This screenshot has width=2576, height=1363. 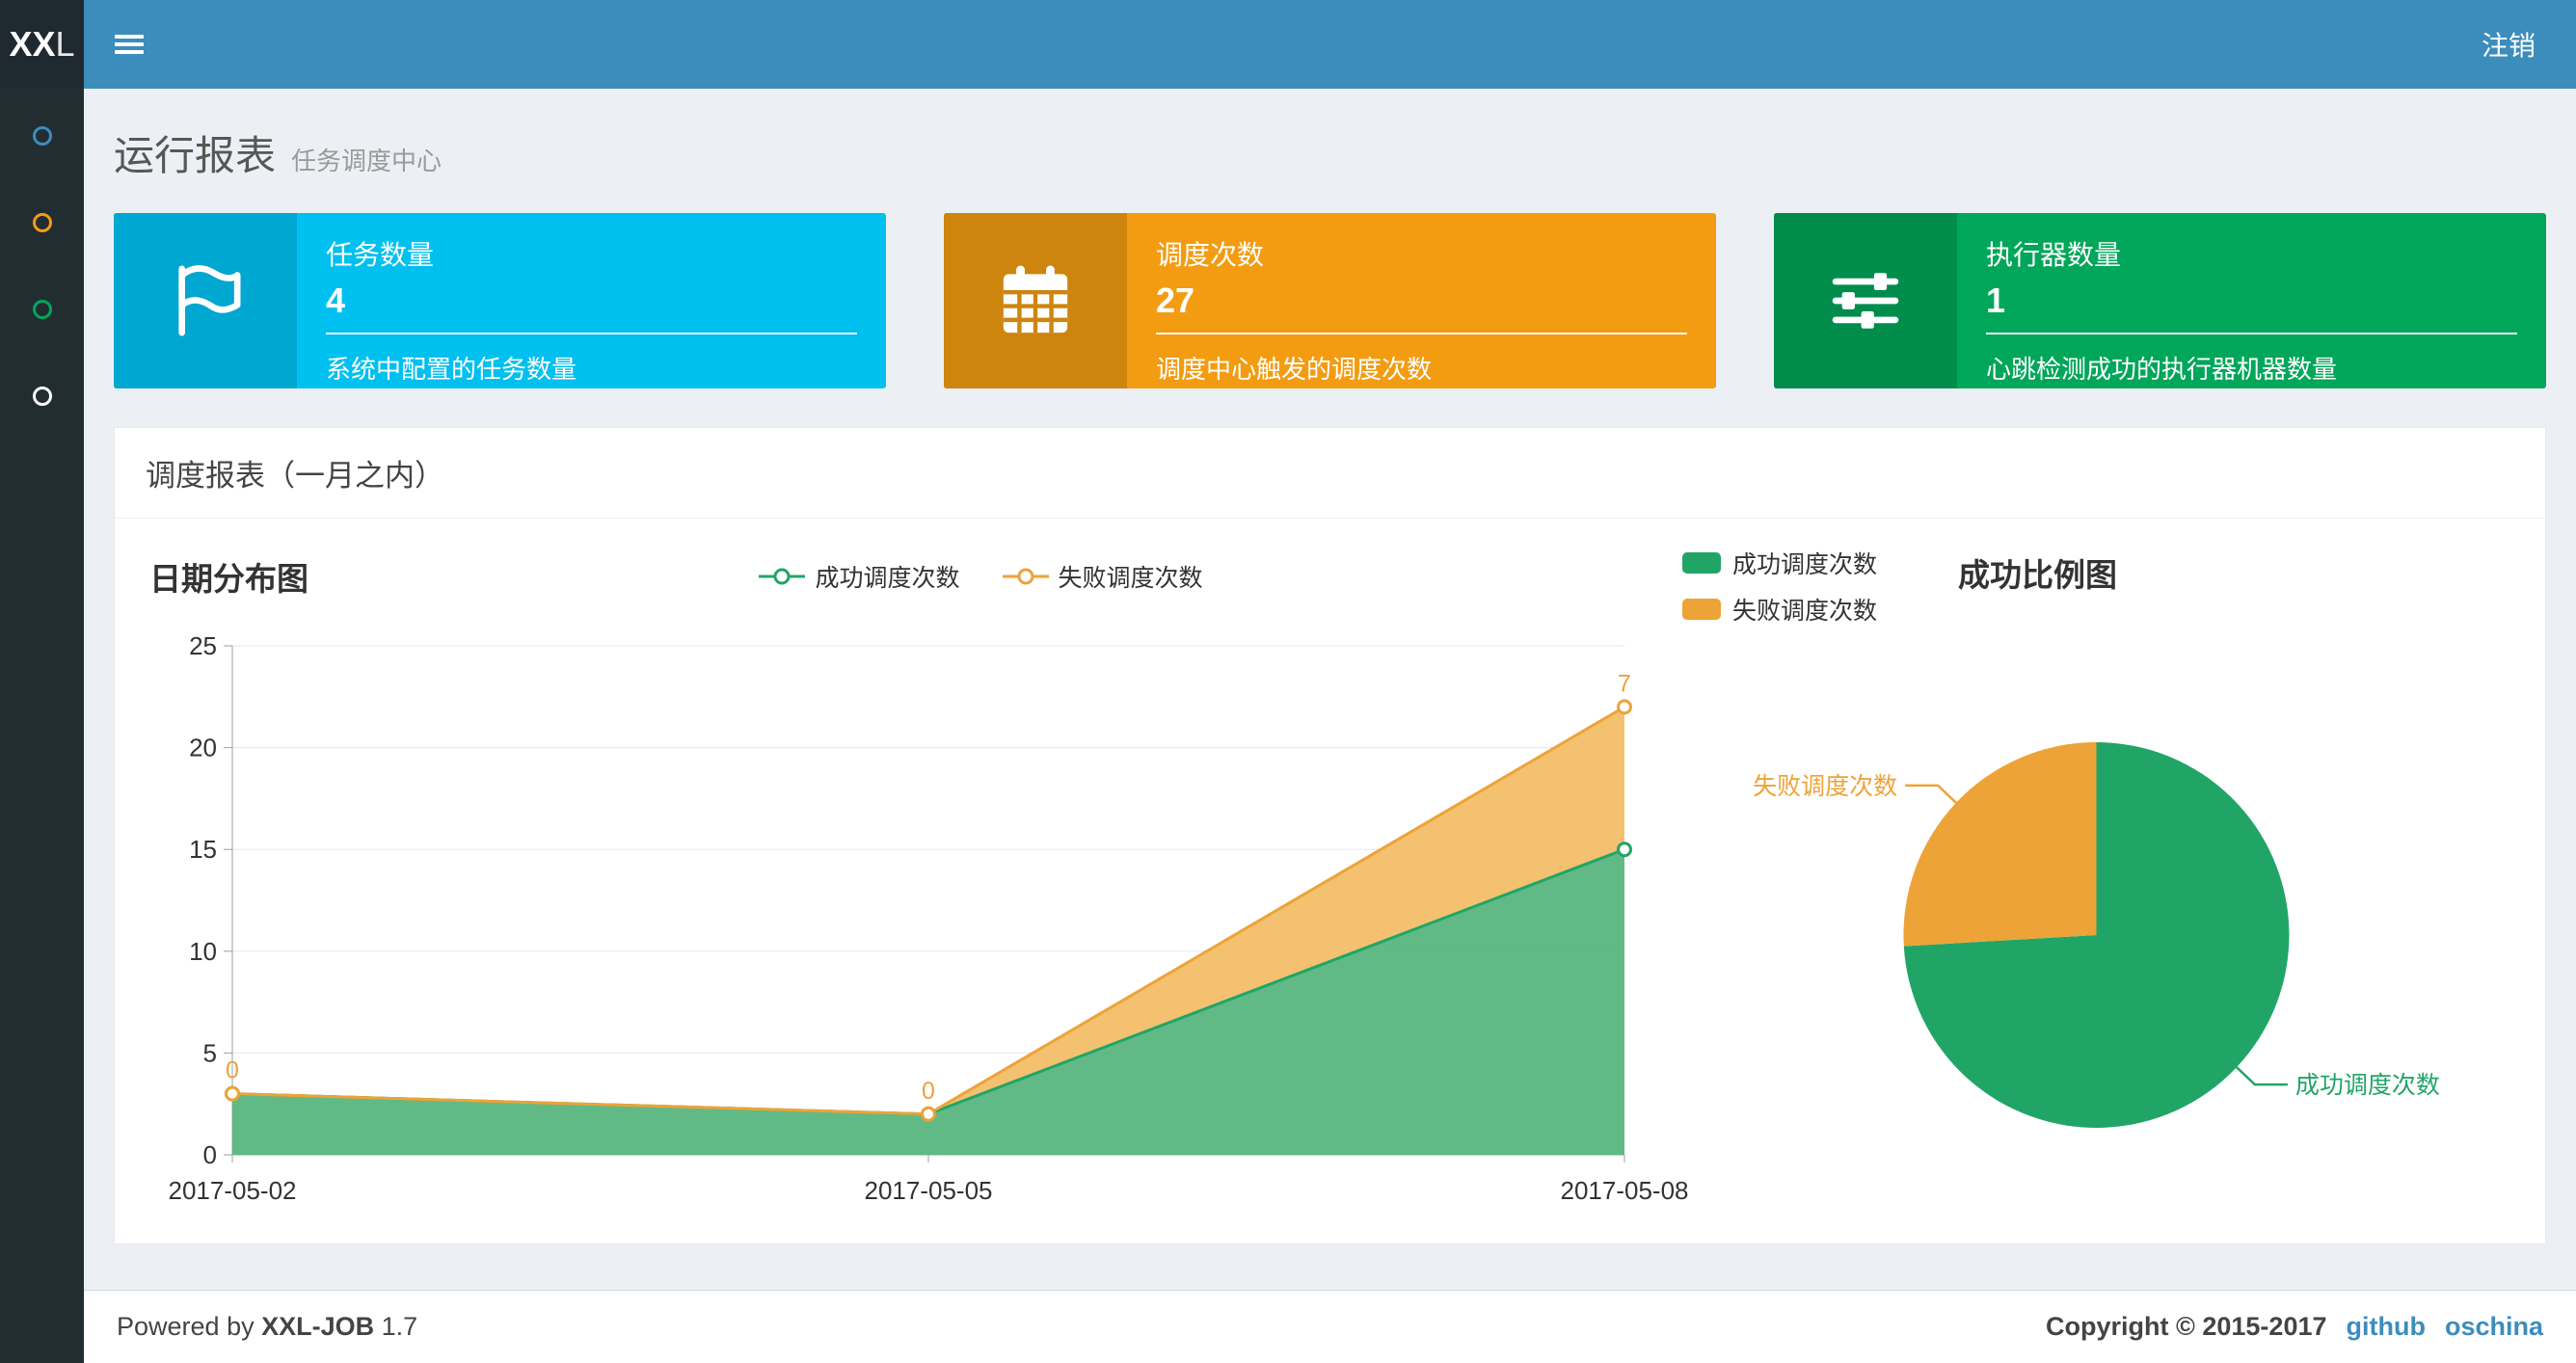 I want to click on footer-right: Copyright © 2015-2017 github oschina, so click(x=2295, y=1327).